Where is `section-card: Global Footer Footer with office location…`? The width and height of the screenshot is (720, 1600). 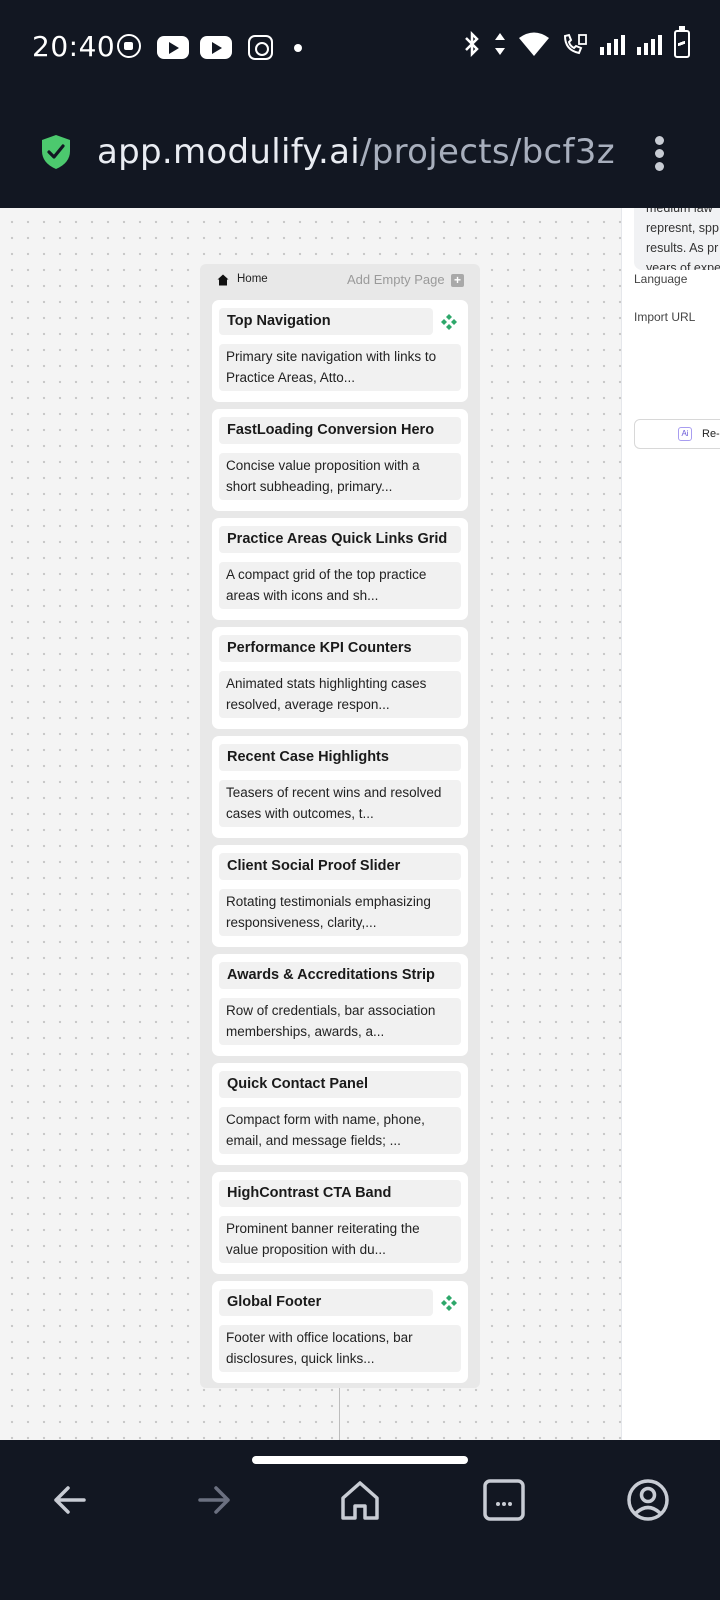 section-card: Global Footer Footer with office location… is located at coordinates (340, 1332).